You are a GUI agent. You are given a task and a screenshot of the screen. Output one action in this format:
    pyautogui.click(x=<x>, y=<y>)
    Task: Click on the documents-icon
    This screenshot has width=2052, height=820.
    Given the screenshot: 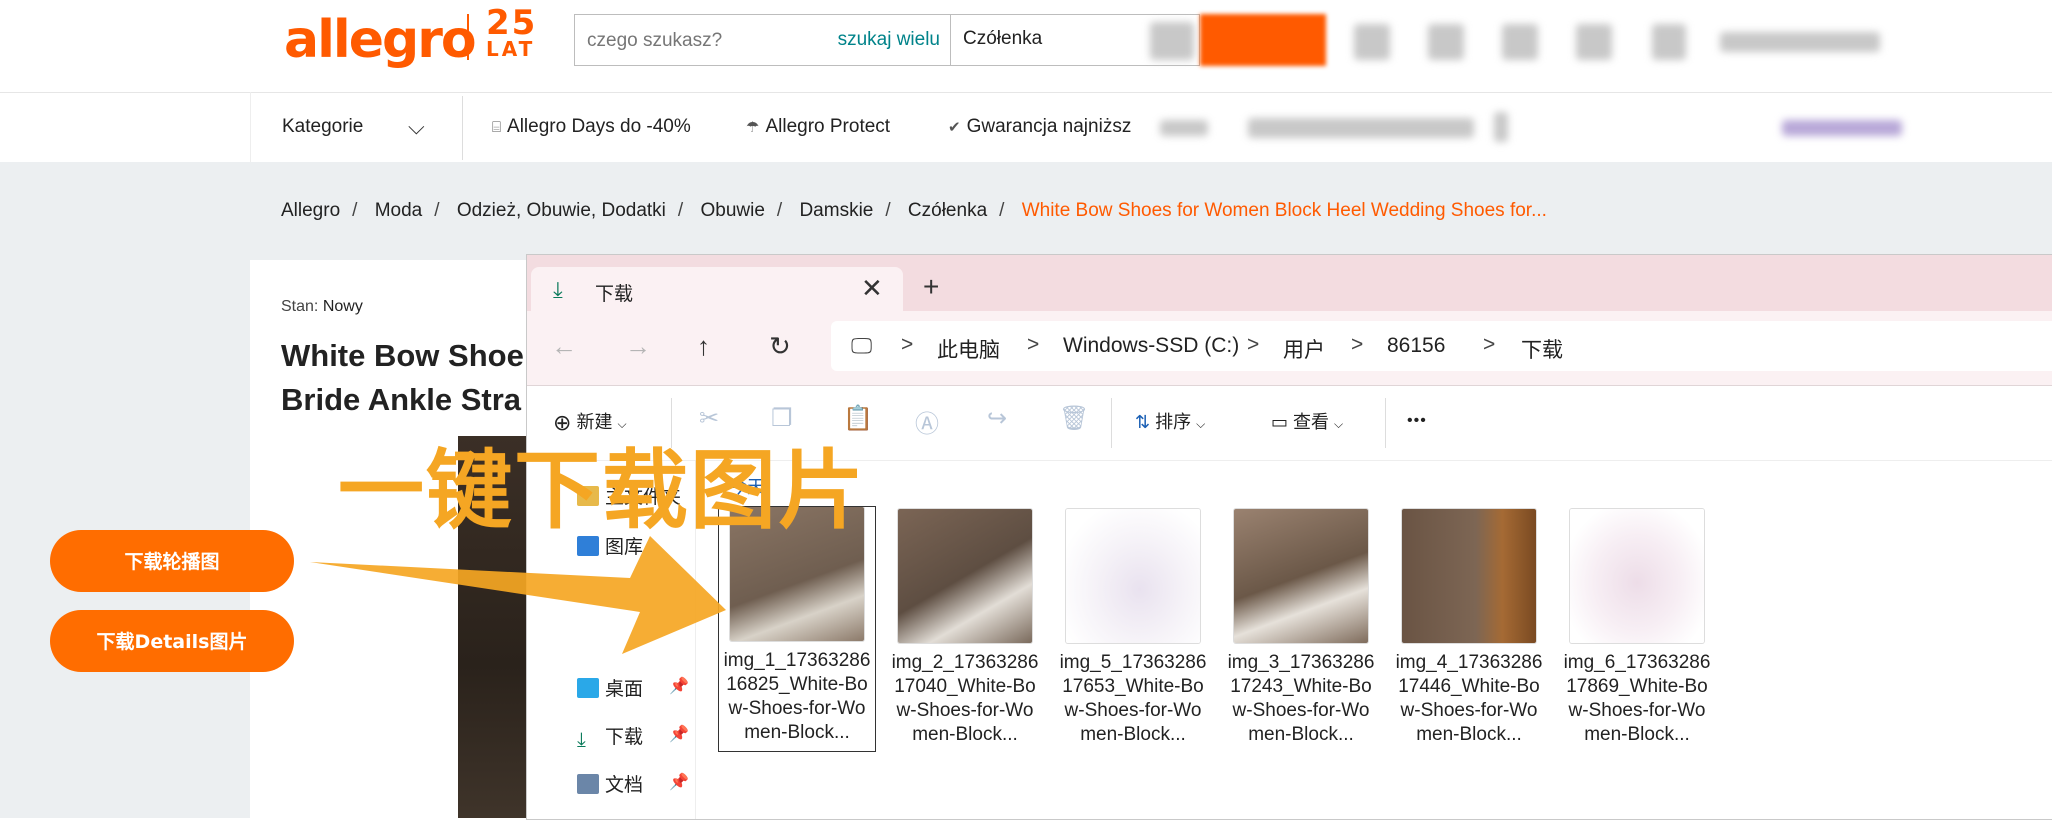 What is the action you would take?
    pyautogui.click(x=588, y=784)
    